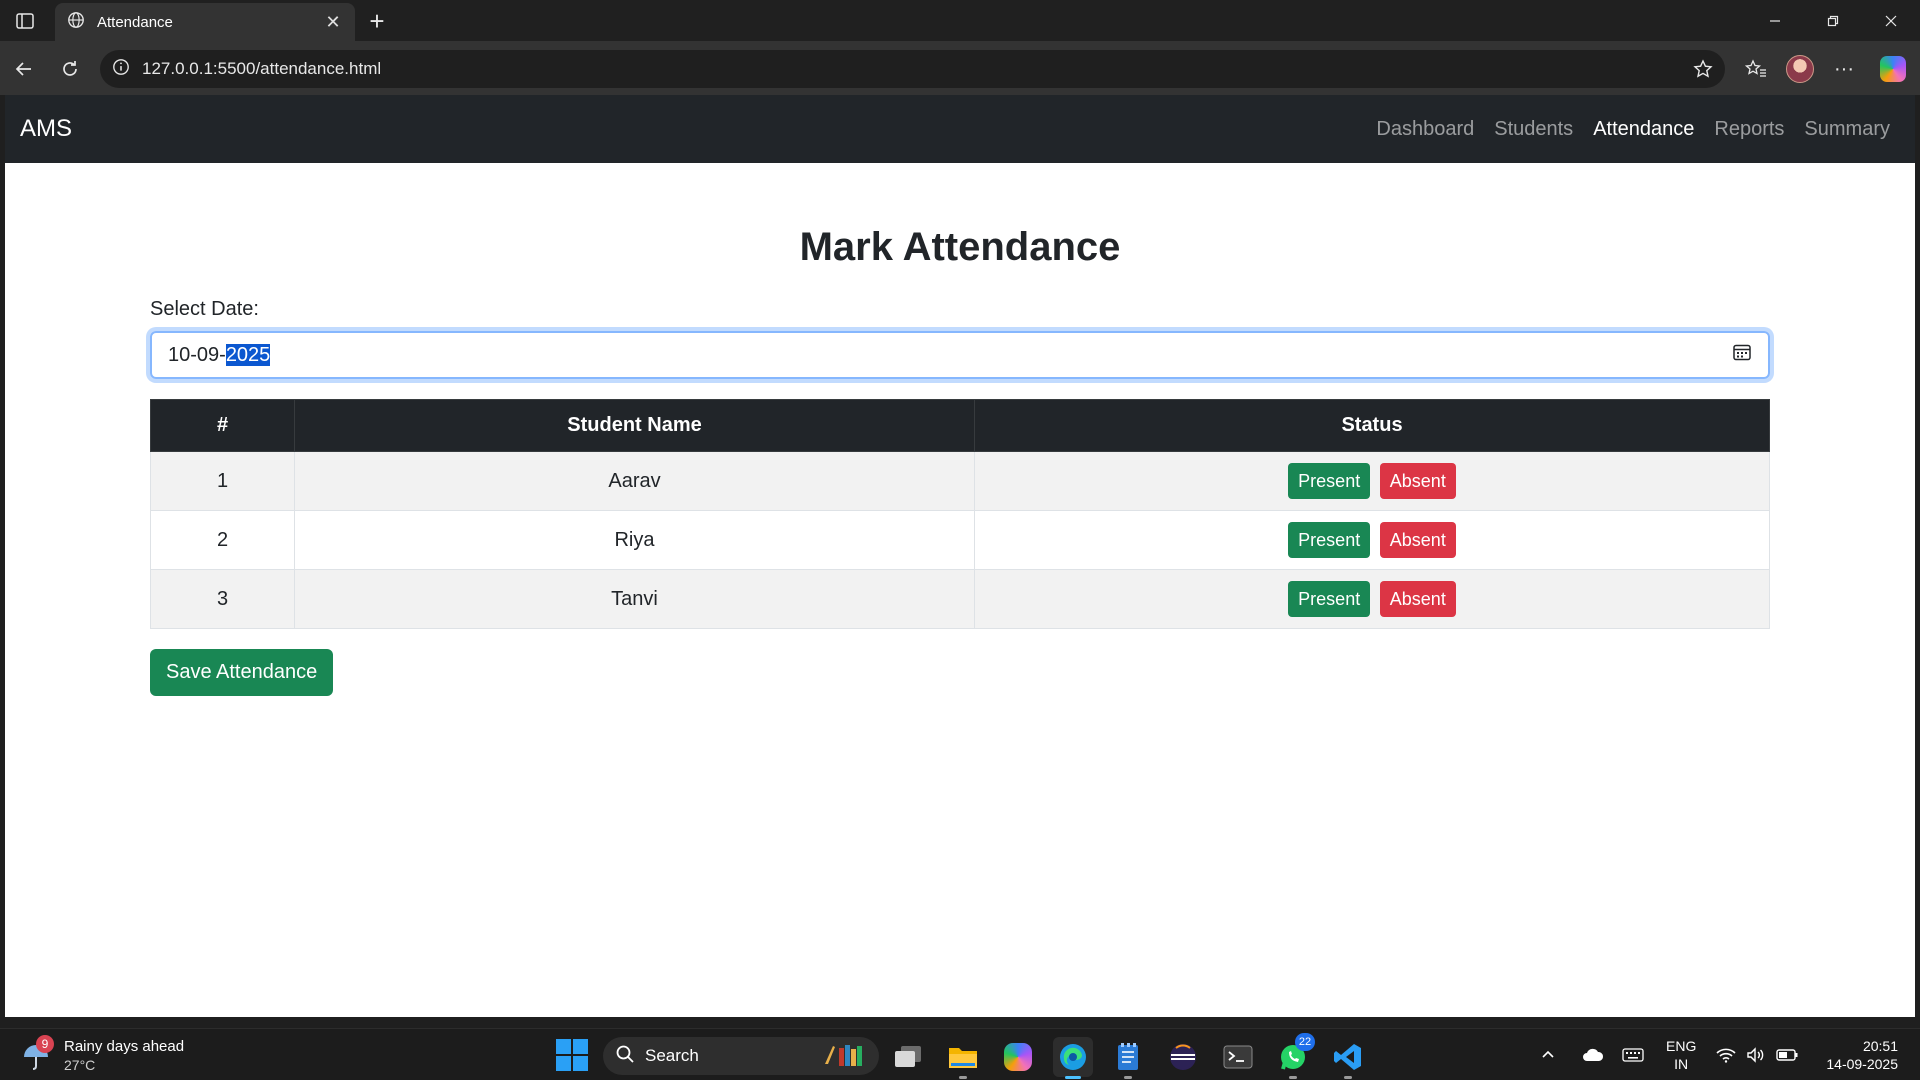 Image resolution: width=1920 pixels, height=1080 pixels. I want to click on row-number: 3, so click(222, 599).